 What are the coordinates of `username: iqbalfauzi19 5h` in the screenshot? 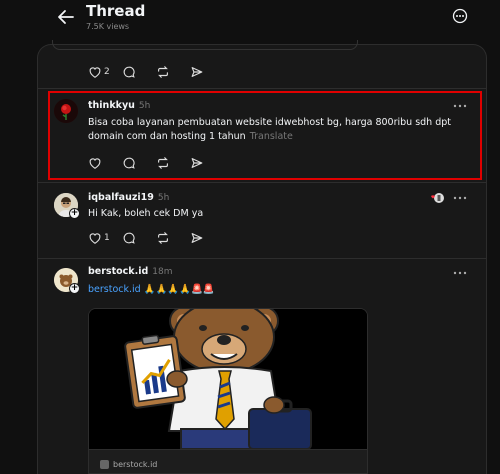 It's located at (128, 197).